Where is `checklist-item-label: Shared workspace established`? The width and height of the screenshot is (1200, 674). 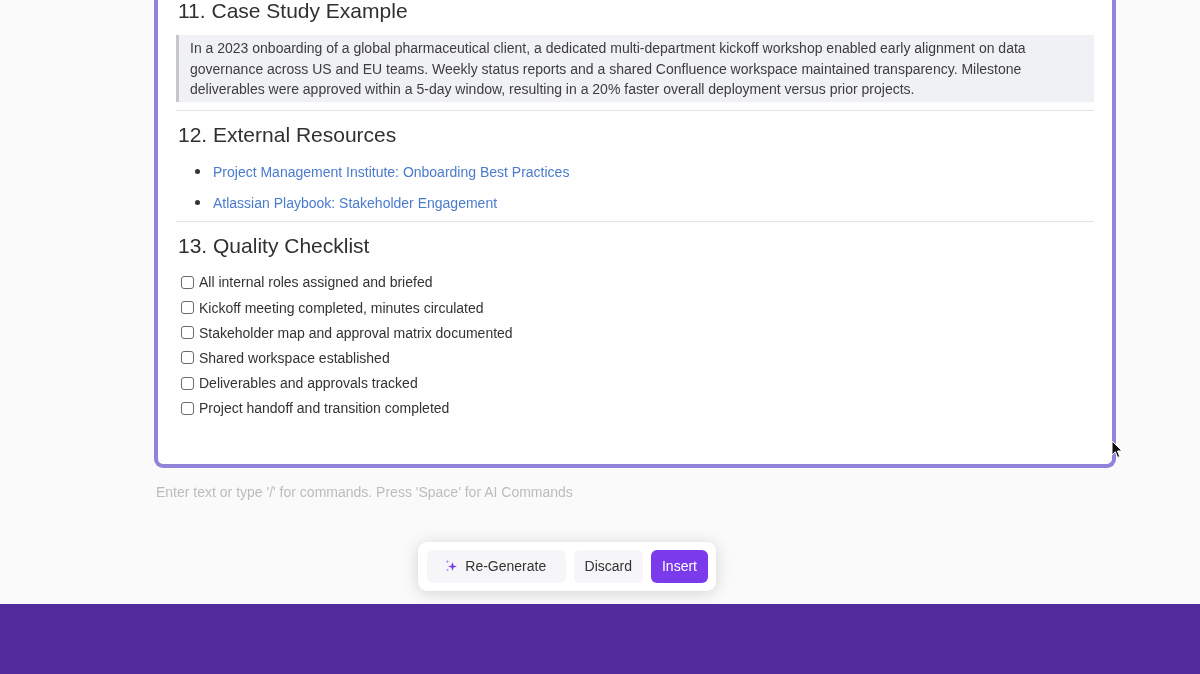
checklist-item-label: Shared workspace established is located at coordinates (294, 358).